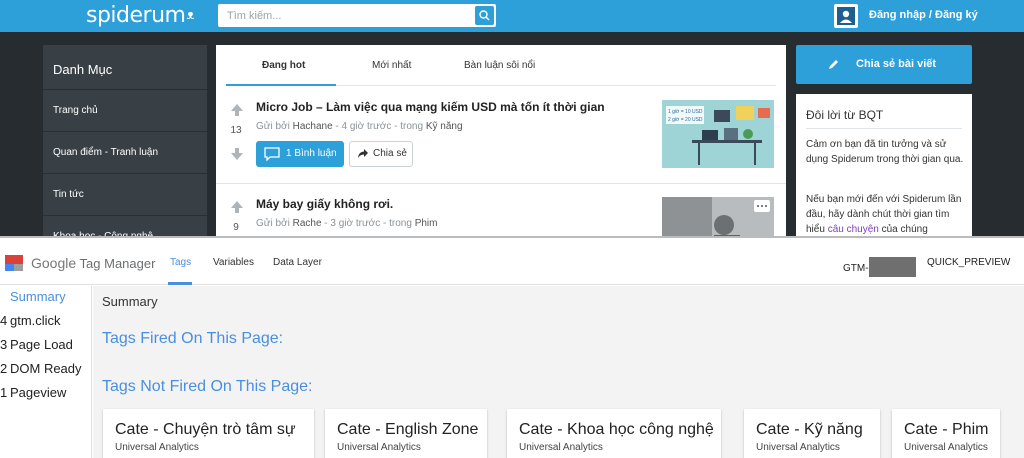  Describe the element at coordinates (616, 429) in the screenshot. I see `tag-name: Cate - Khoa học công nghệ` at that location.